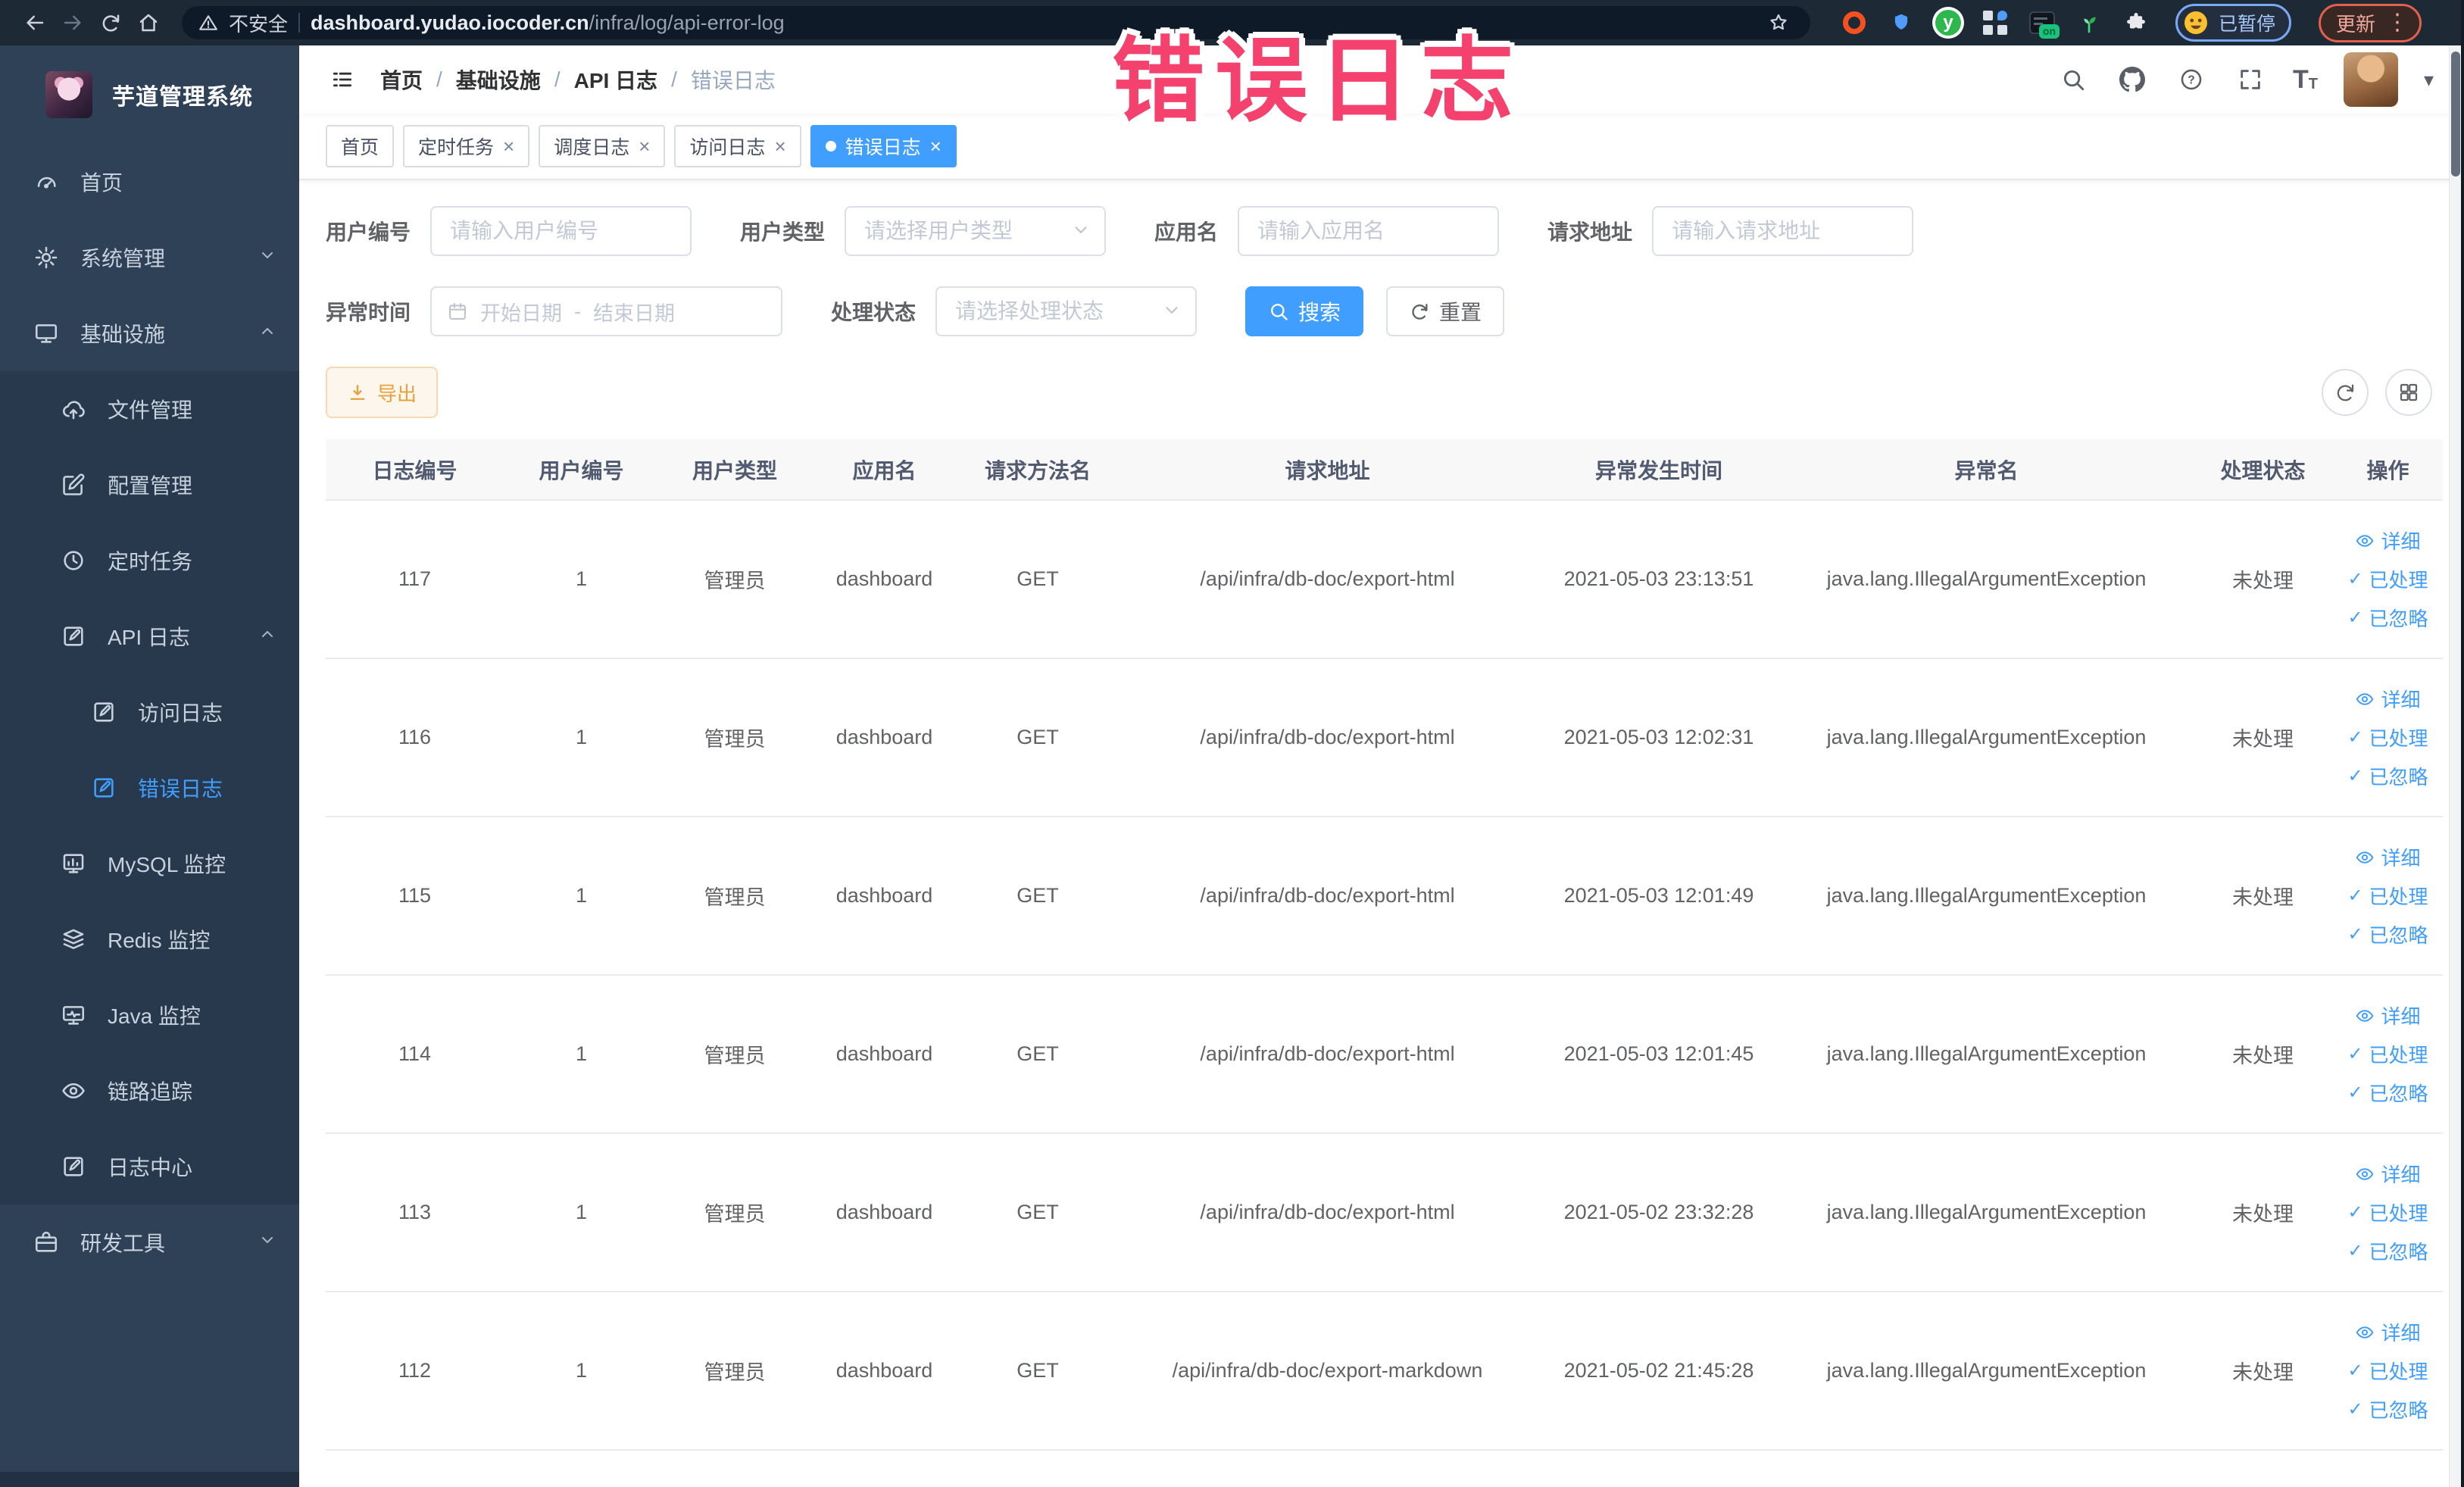 This screenshot has height=1487, width=2464. Describe the element at coordinates (149, 1091) in the screenshot. I see `sidebar-item-trace: 链路追踪` at that location.